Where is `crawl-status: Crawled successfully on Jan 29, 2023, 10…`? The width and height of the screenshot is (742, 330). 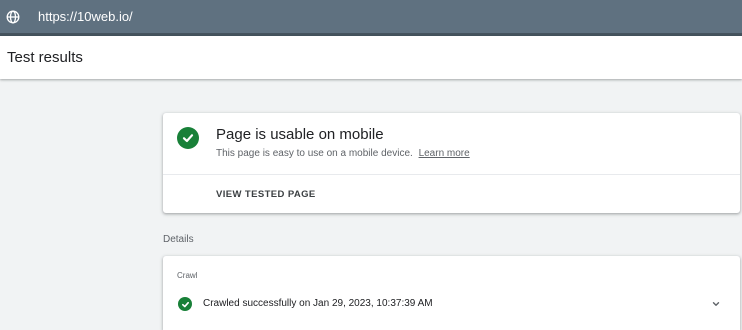
crawl-status: Crawled successfully on Jan 29, 2023, 10… is located at coordinates (318, 303).